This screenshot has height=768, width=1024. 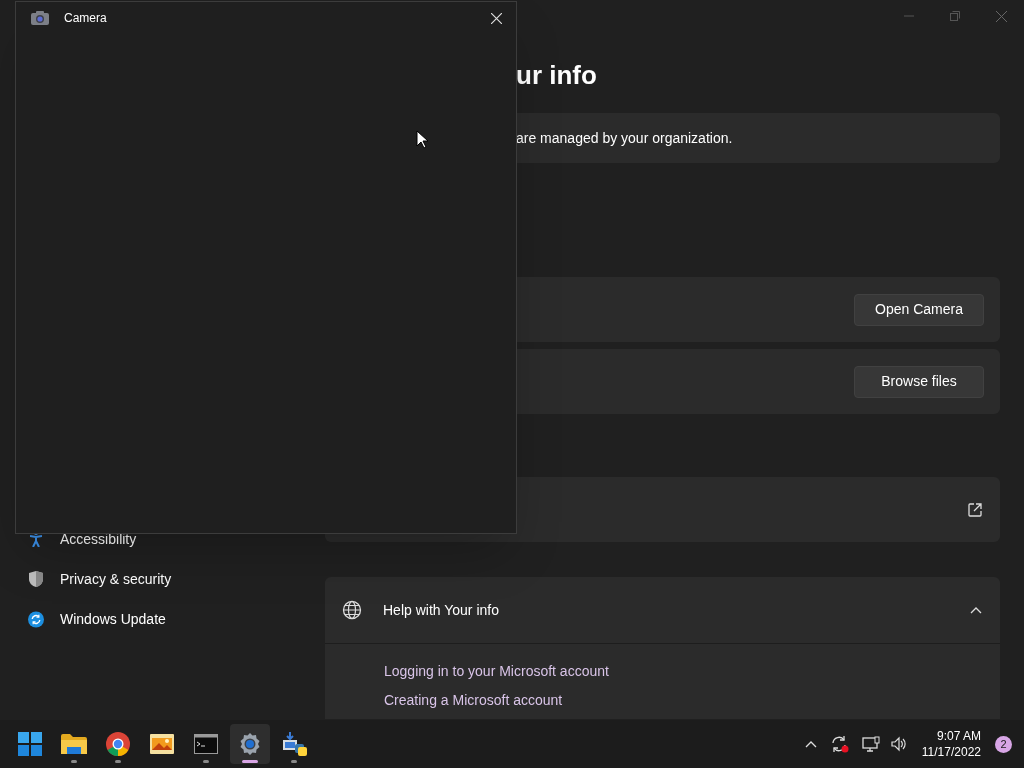 I want to click on update-icon, so click(x=36, y=619).